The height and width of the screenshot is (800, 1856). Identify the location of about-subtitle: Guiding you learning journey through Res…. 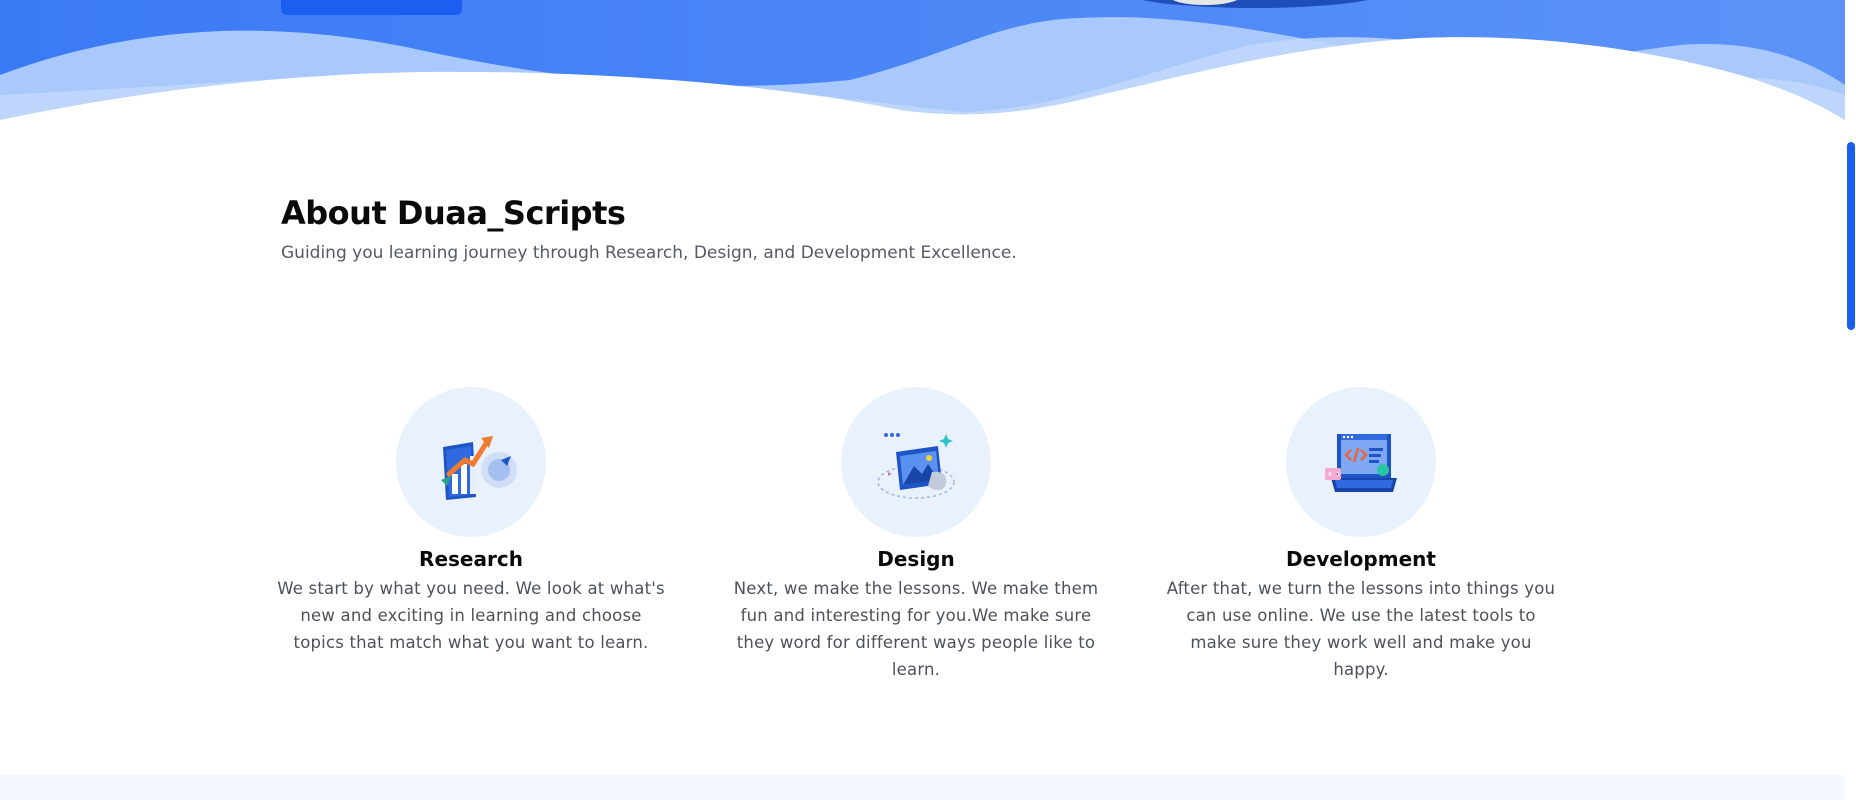
(649, 253).